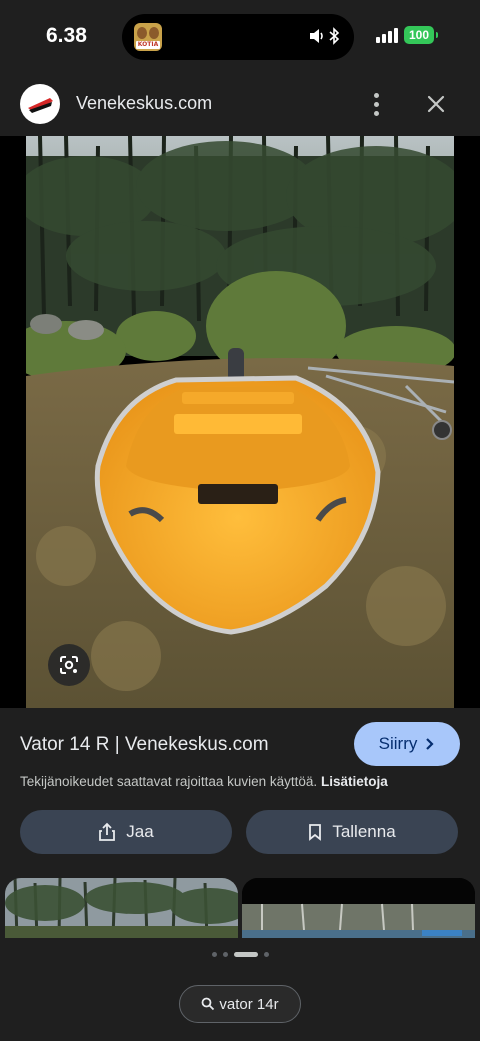 The width and height of the screenshot is (480, 1041). I want to click on share-label: Jaa, so click(140, 831).